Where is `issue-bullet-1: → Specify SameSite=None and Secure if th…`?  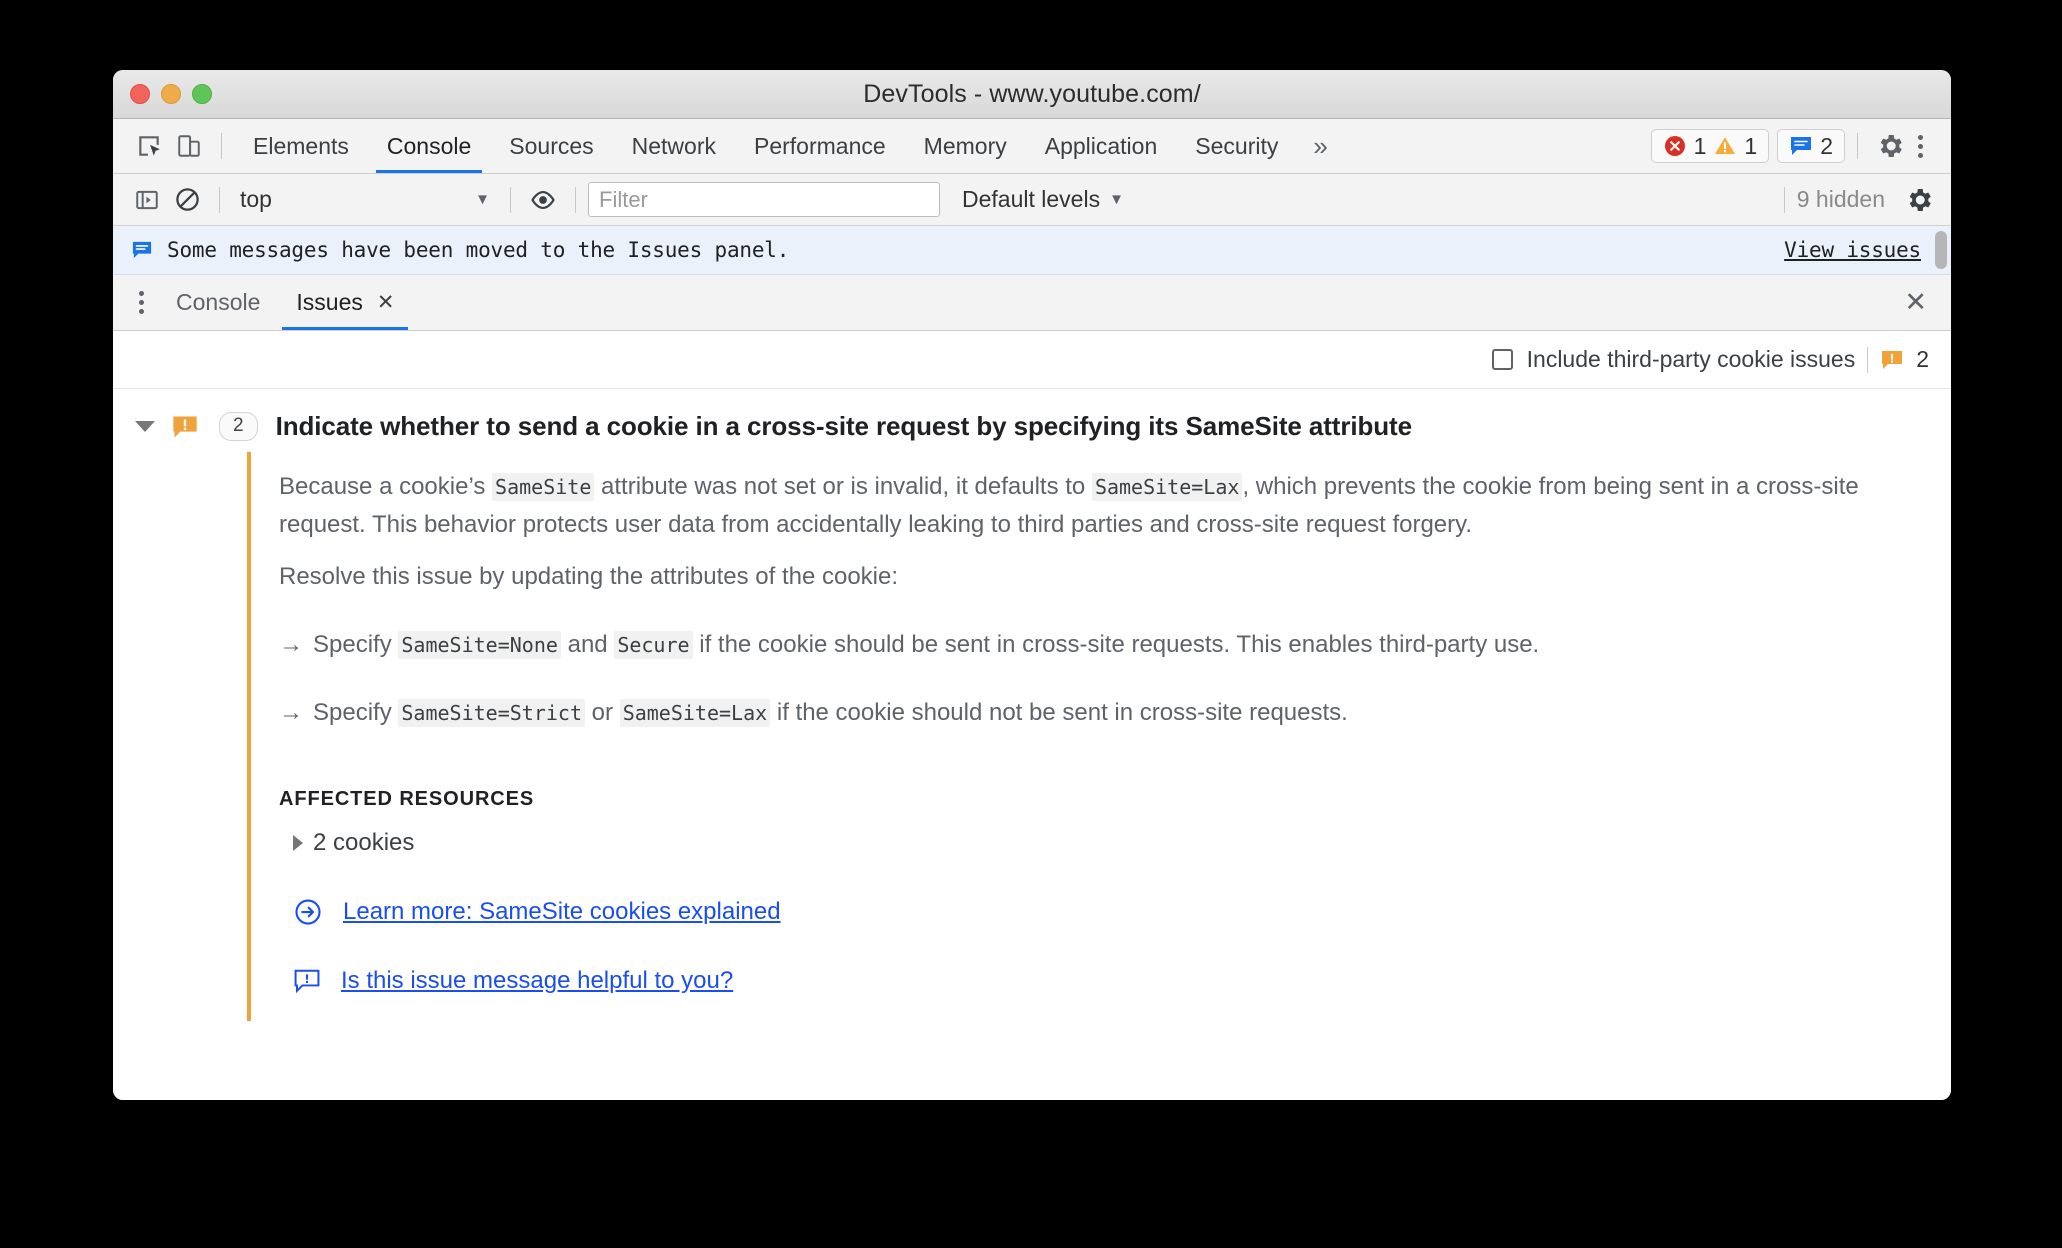
issue-bullet-1: → Specify SameSite=None and Secure if th… is located at coordinates (1115, 645).